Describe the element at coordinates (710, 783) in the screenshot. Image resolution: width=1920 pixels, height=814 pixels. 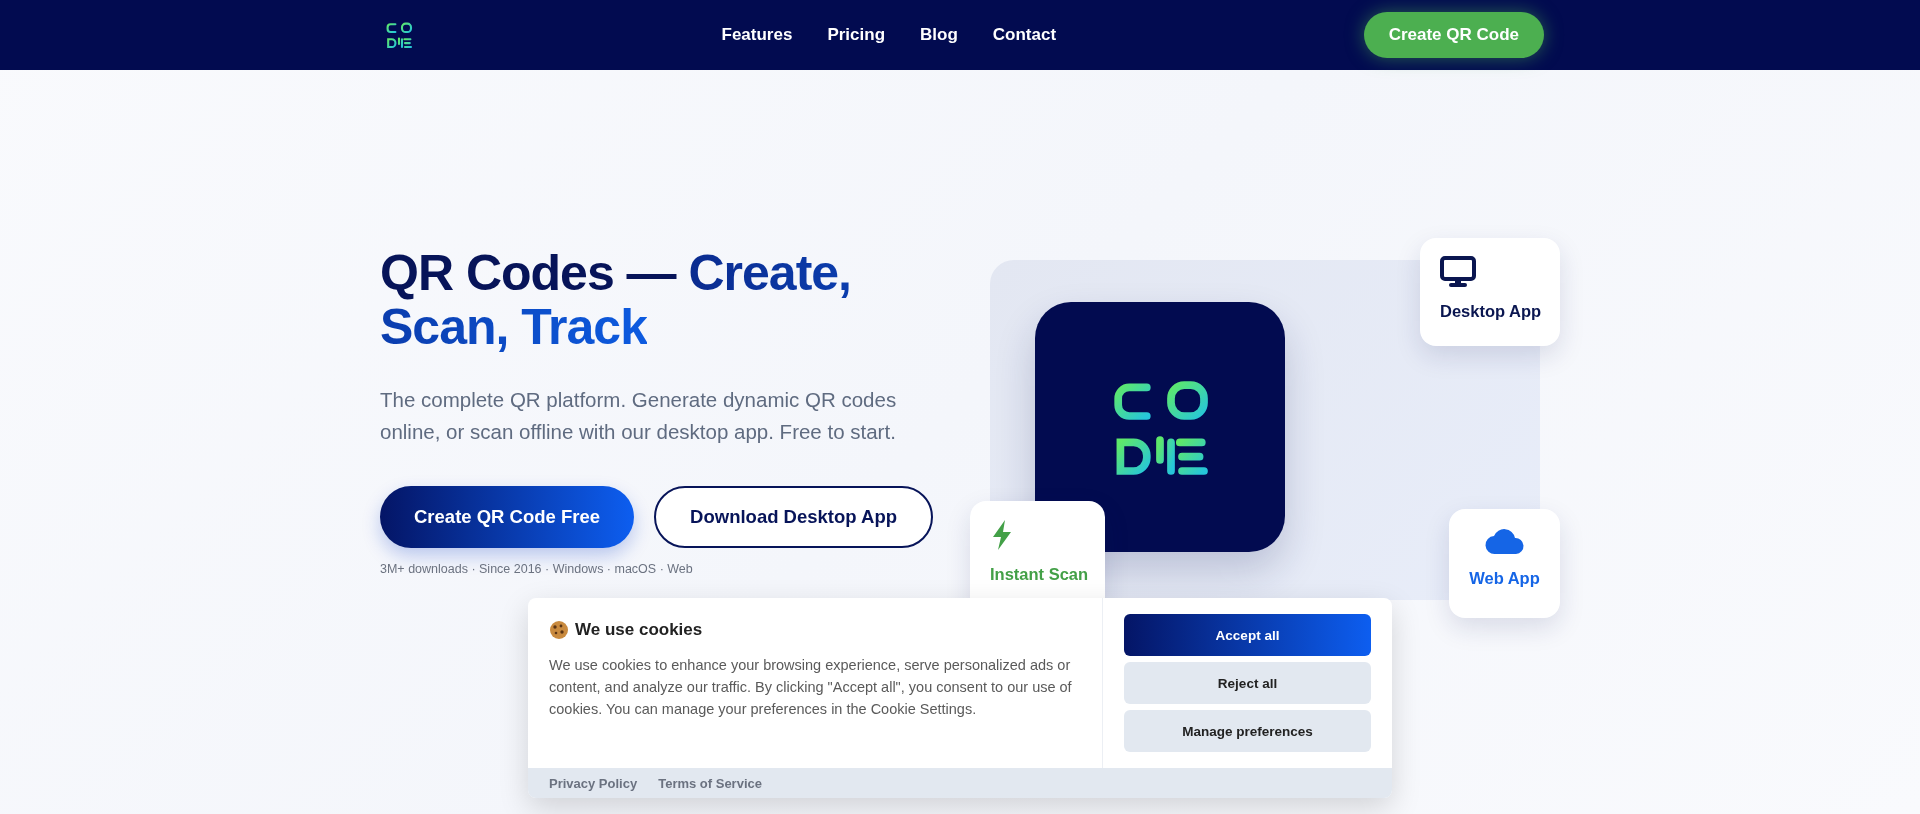
I see `footer-link: Terms of Service` at that location.